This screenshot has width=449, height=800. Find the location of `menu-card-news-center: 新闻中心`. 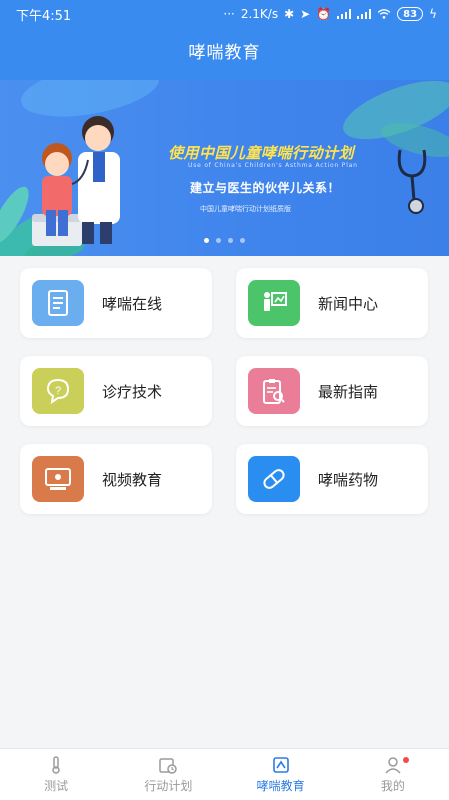

menu-card-news-center: 新闻中心 is located at coordinates (332, 303).